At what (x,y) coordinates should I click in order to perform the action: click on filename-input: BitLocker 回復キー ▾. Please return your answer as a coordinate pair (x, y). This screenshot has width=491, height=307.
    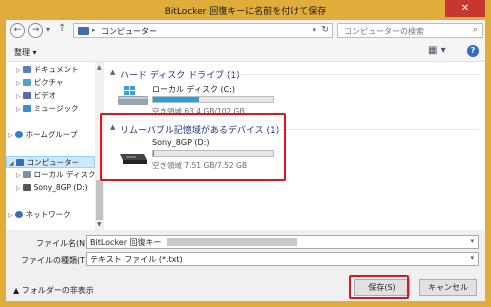
    Looking at the image, I should click on (282, 242).